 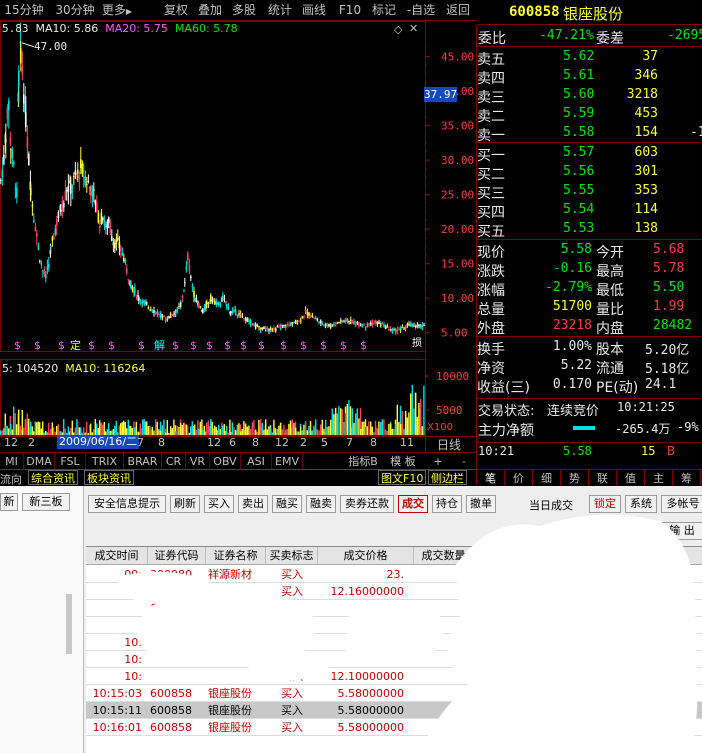 I want to click on tab-news: 综合资讯, so click(x=53, y=477).